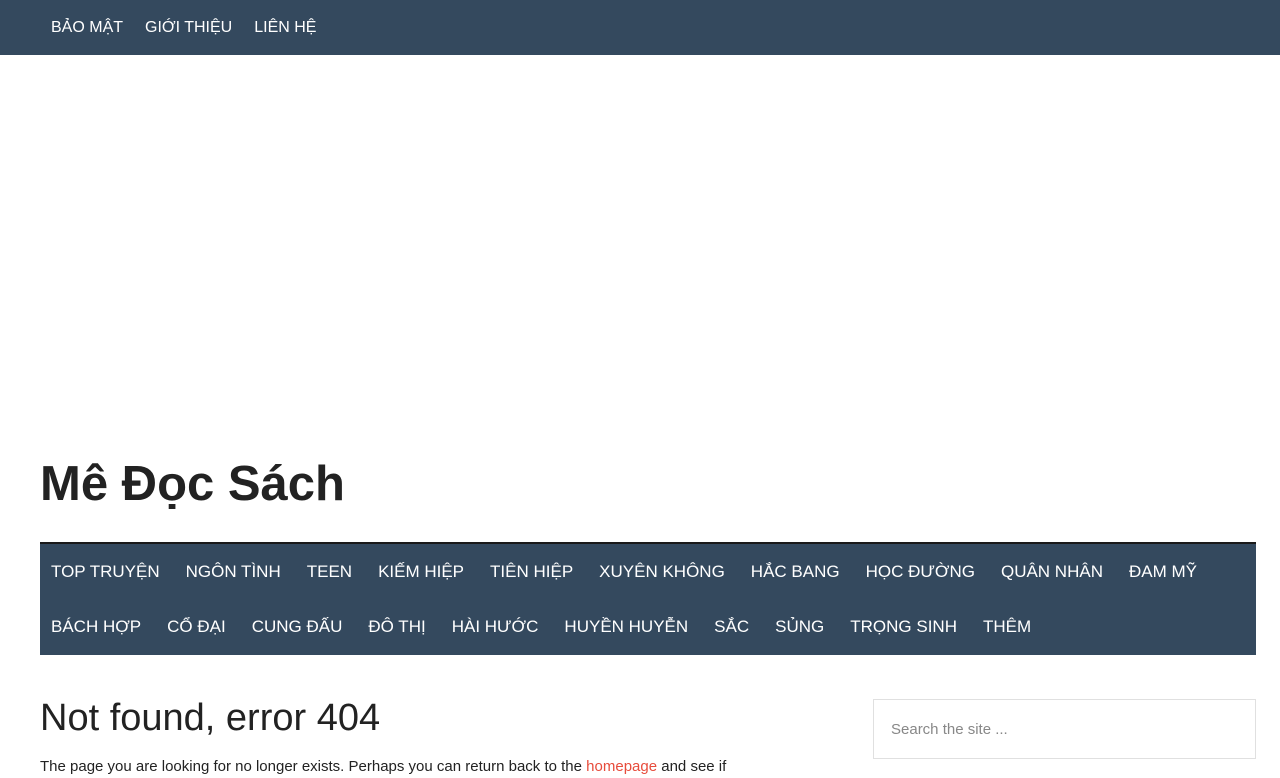 This screenshot has width=1280, height=778. I want to click on top-nav-item-lien-he: LIÊN HỆ, so click(285, 27).